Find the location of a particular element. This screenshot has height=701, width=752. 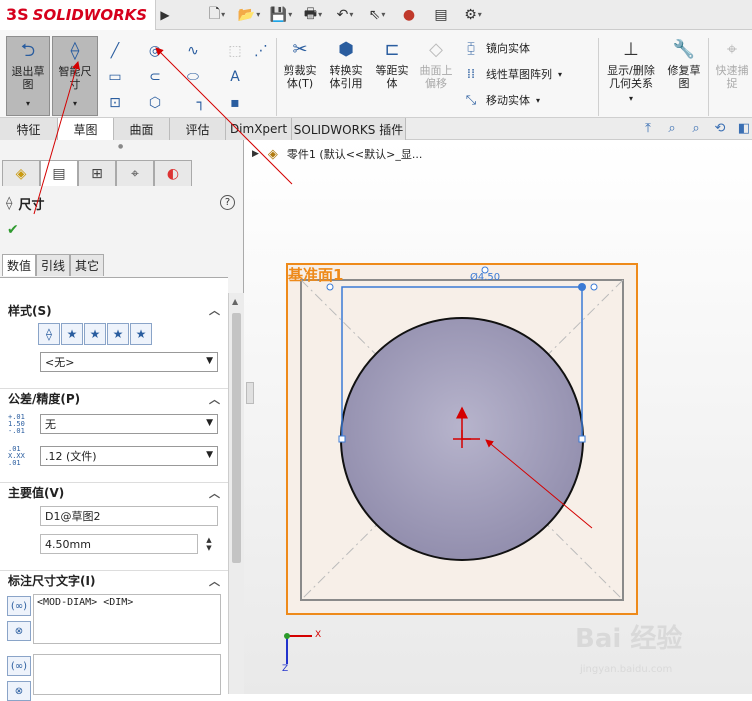

expand-caret-icon: ▶ is located at coordinates (255, 154).